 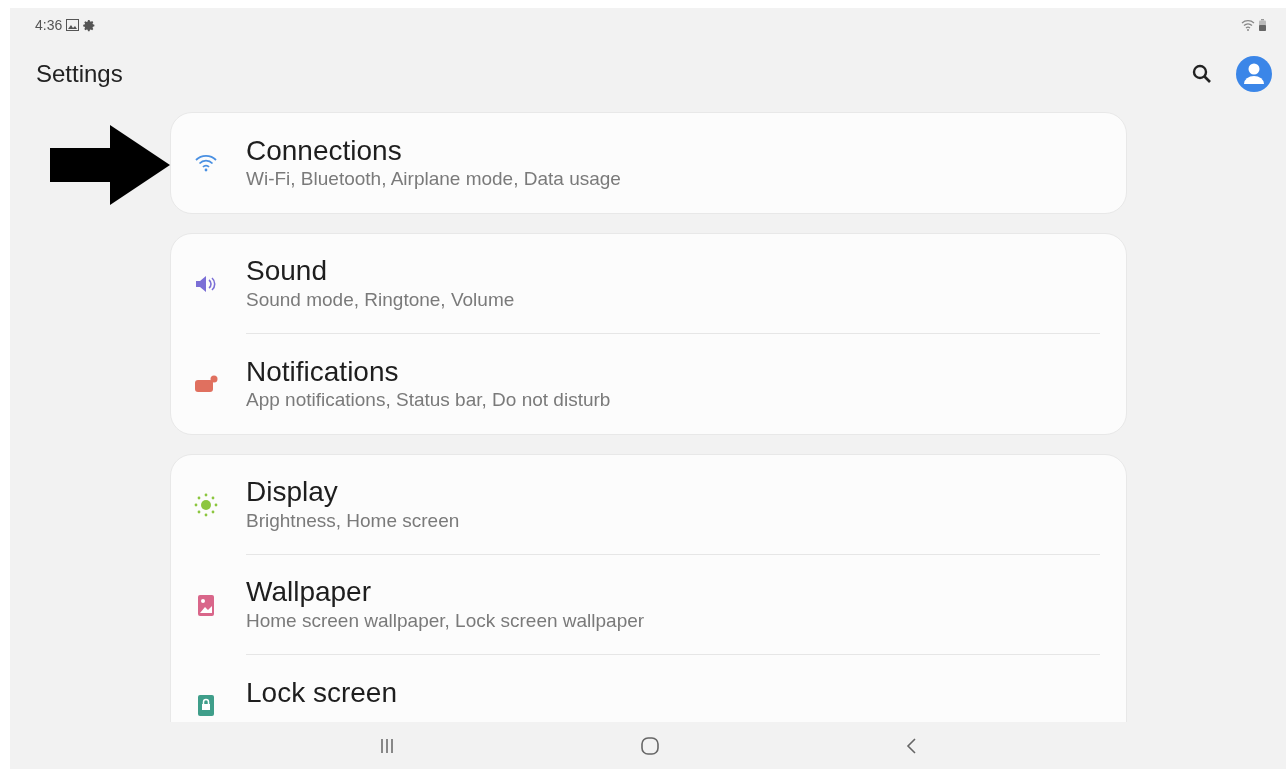 I want to click on setting-title: Notifications, so click(x=673, y=371).